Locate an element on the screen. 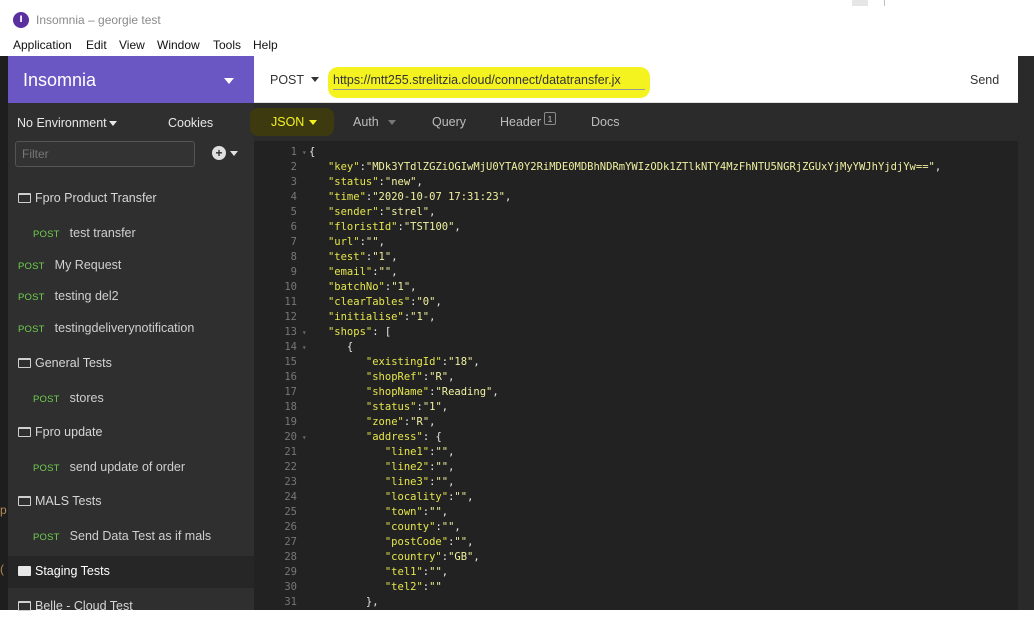  line-number: 3 is located at coordinates (293, 182).